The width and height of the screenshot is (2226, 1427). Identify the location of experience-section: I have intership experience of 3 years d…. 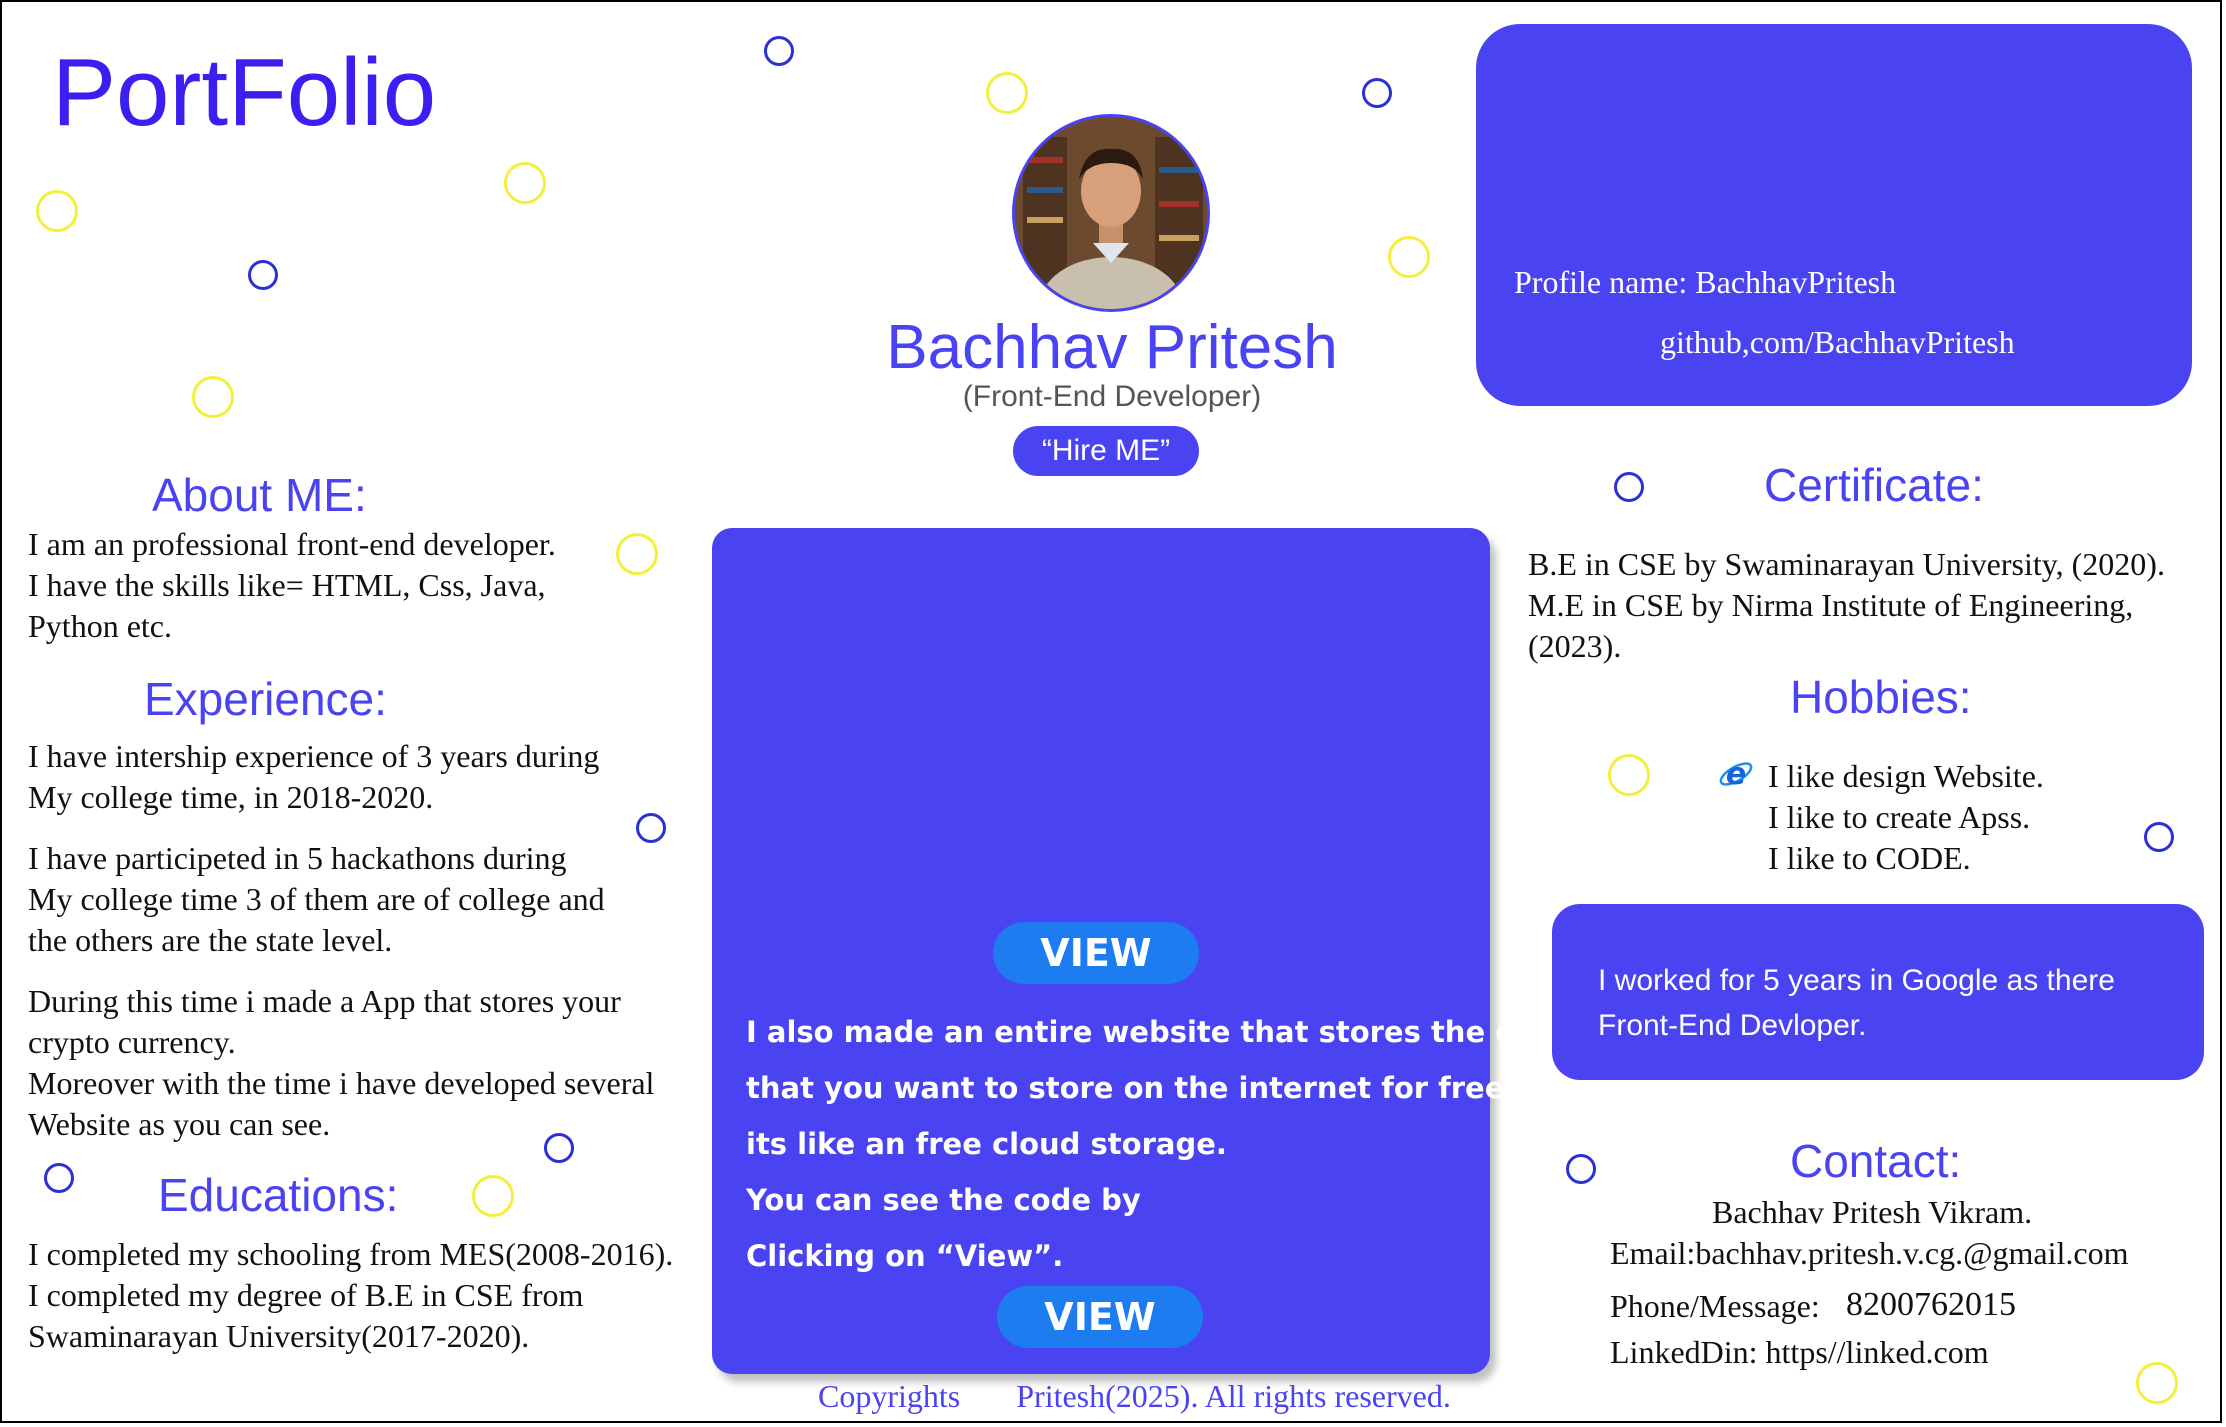
(341, 940).